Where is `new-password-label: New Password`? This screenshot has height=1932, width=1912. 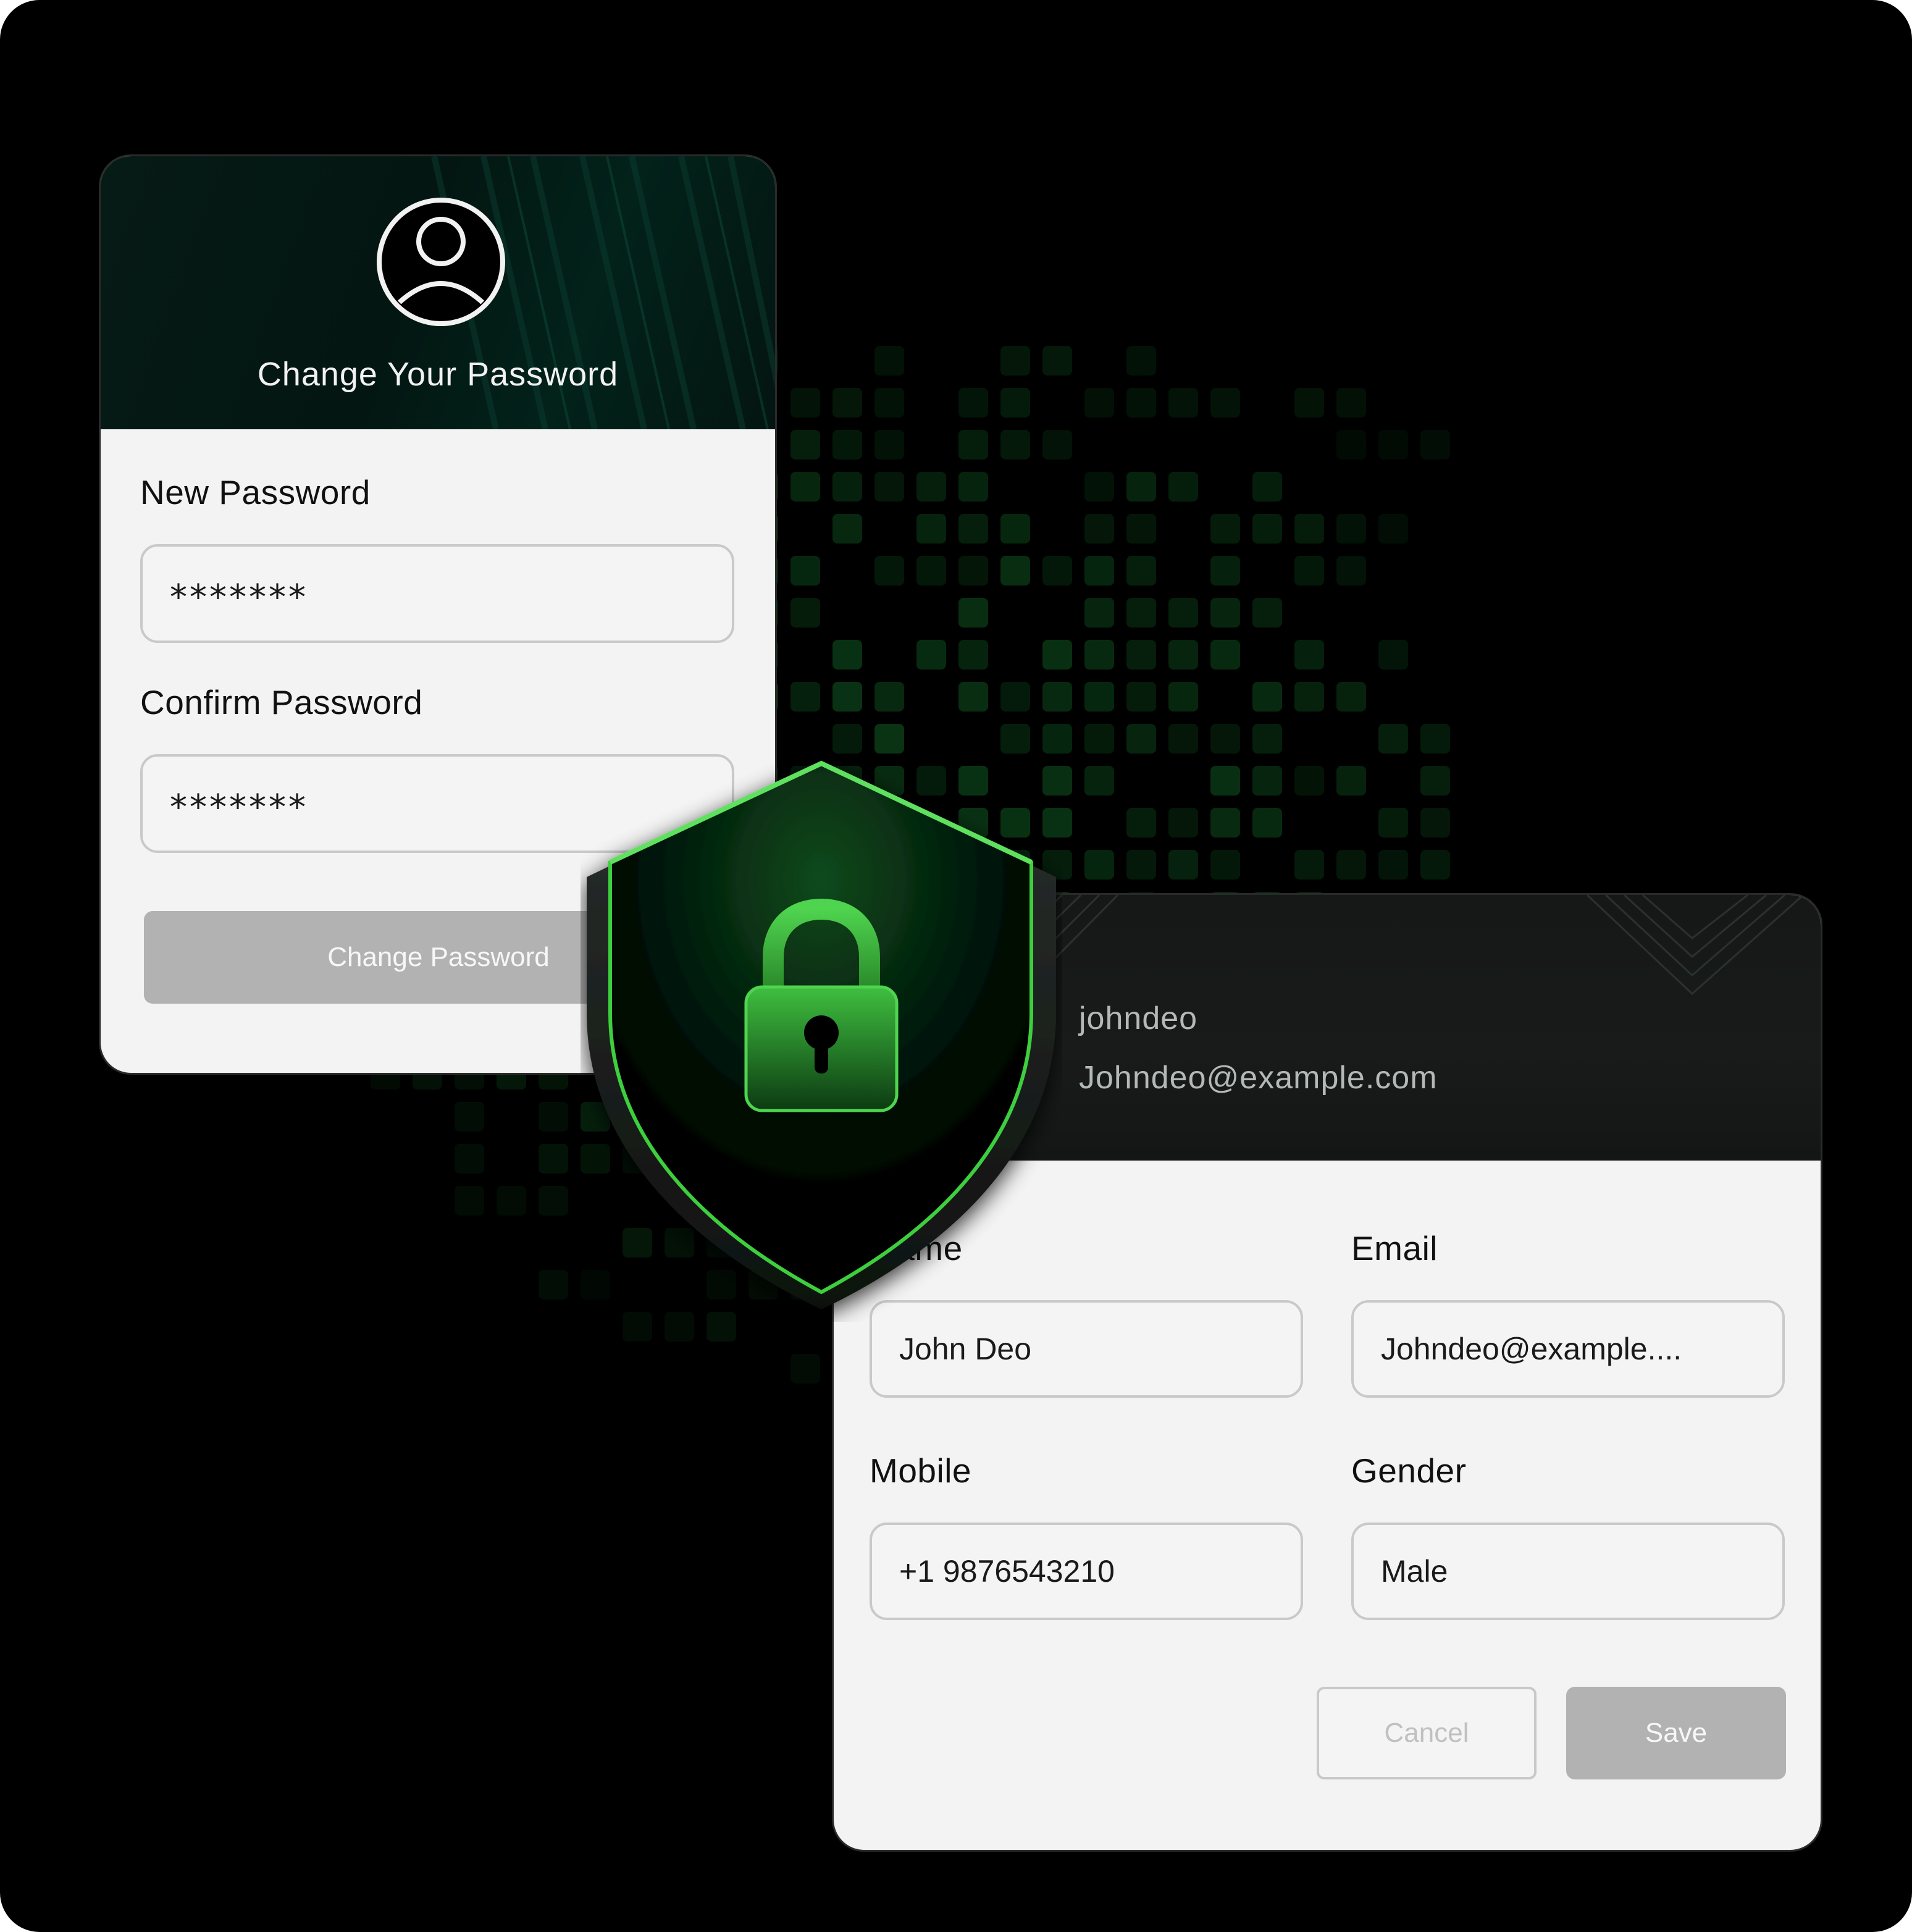 new-password-label: New Password is located at coordinates (256, 492).